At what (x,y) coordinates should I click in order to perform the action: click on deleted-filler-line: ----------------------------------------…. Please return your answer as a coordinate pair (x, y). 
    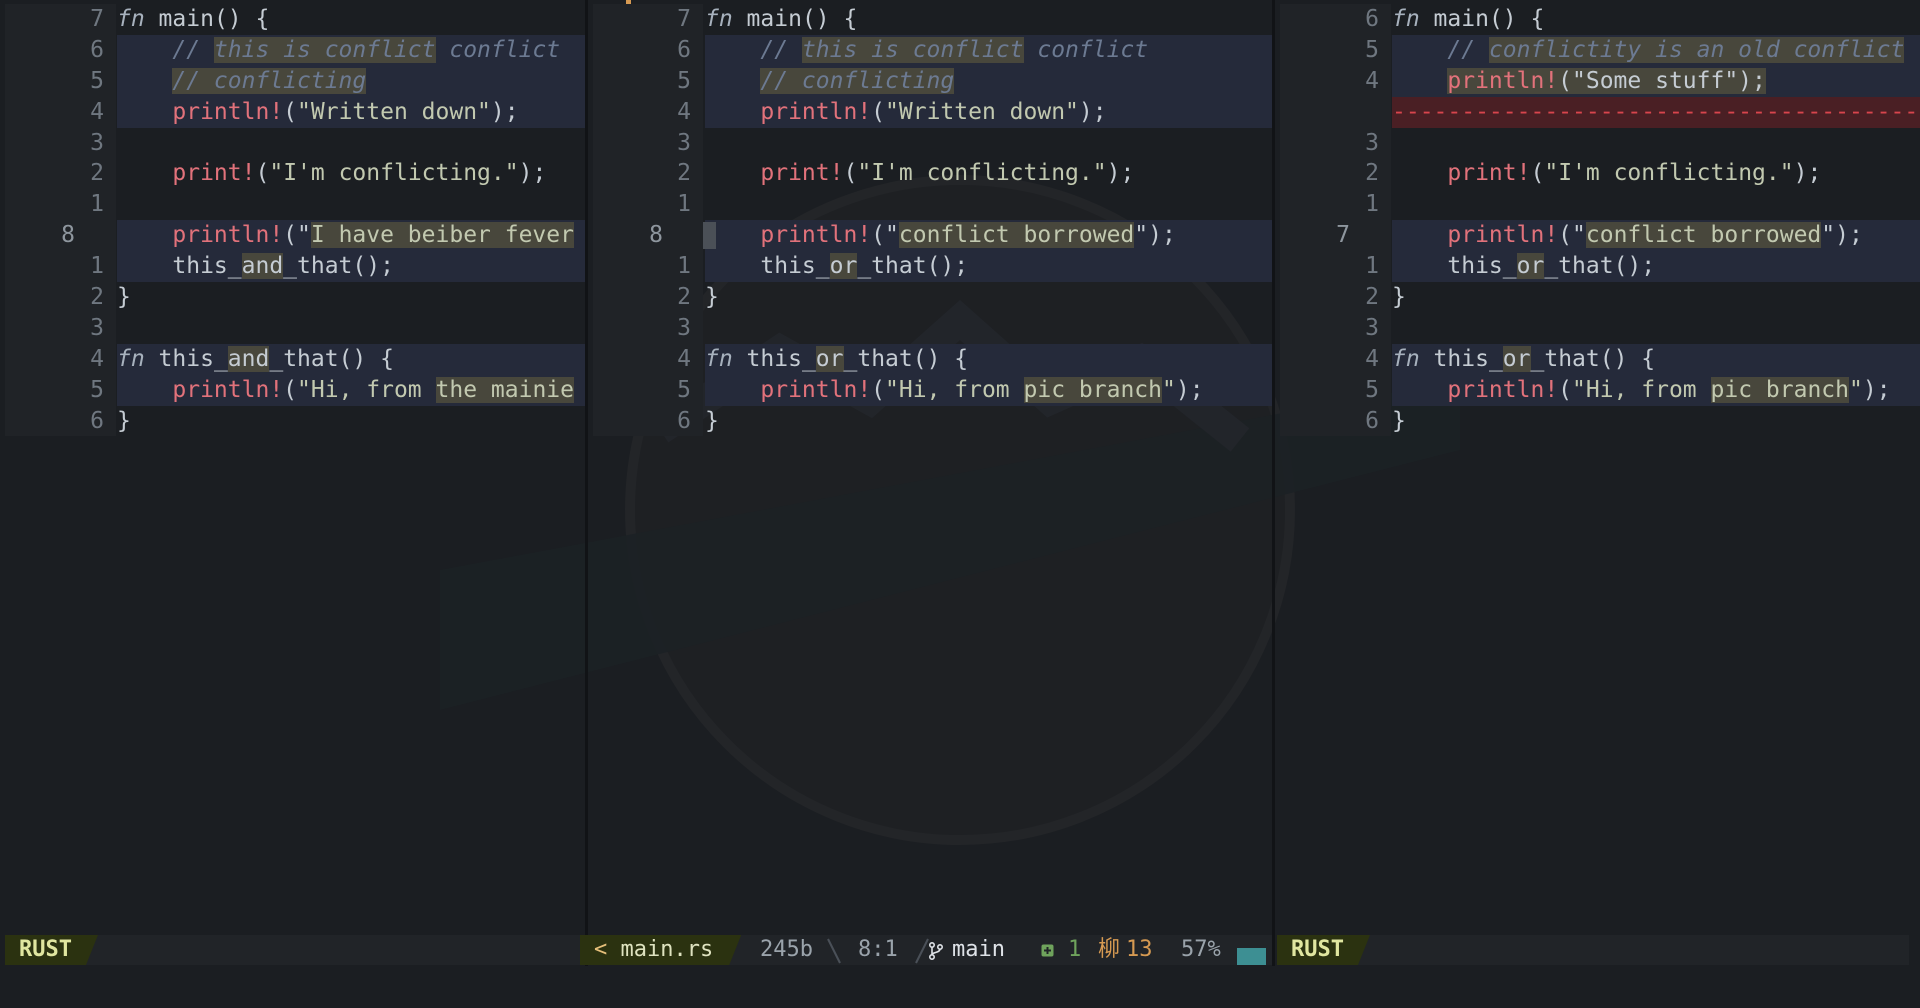
    Looking at the image, I should click on (1597, 112).